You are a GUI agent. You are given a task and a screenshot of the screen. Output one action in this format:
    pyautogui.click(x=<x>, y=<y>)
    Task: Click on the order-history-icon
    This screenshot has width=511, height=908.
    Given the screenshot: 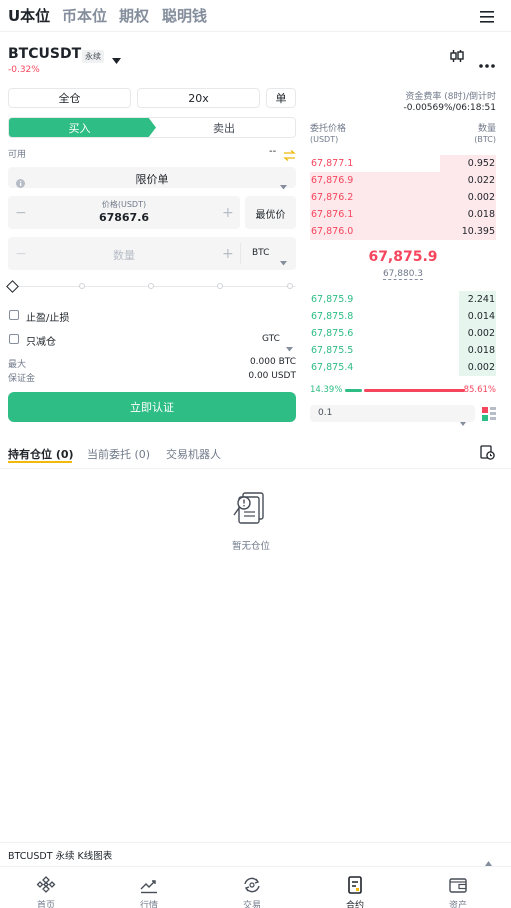 What is the action you would take?
    pyautogui.click(x=487, y=452)
    